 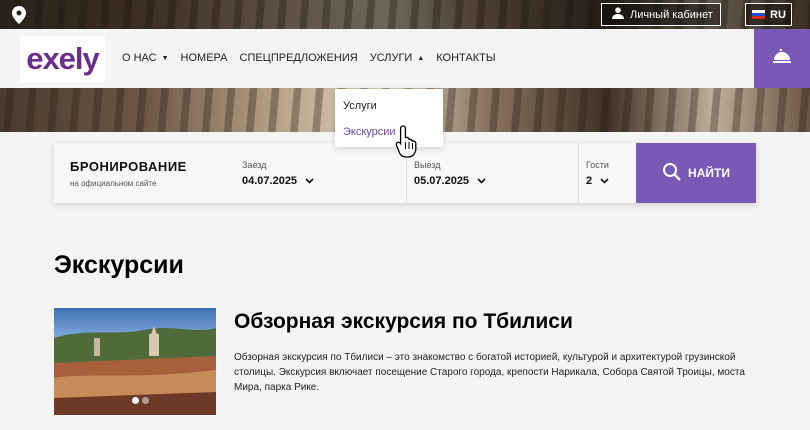 I want to click on dropdown-item-excursions: Экскурсии, so click(x=369, y=132).